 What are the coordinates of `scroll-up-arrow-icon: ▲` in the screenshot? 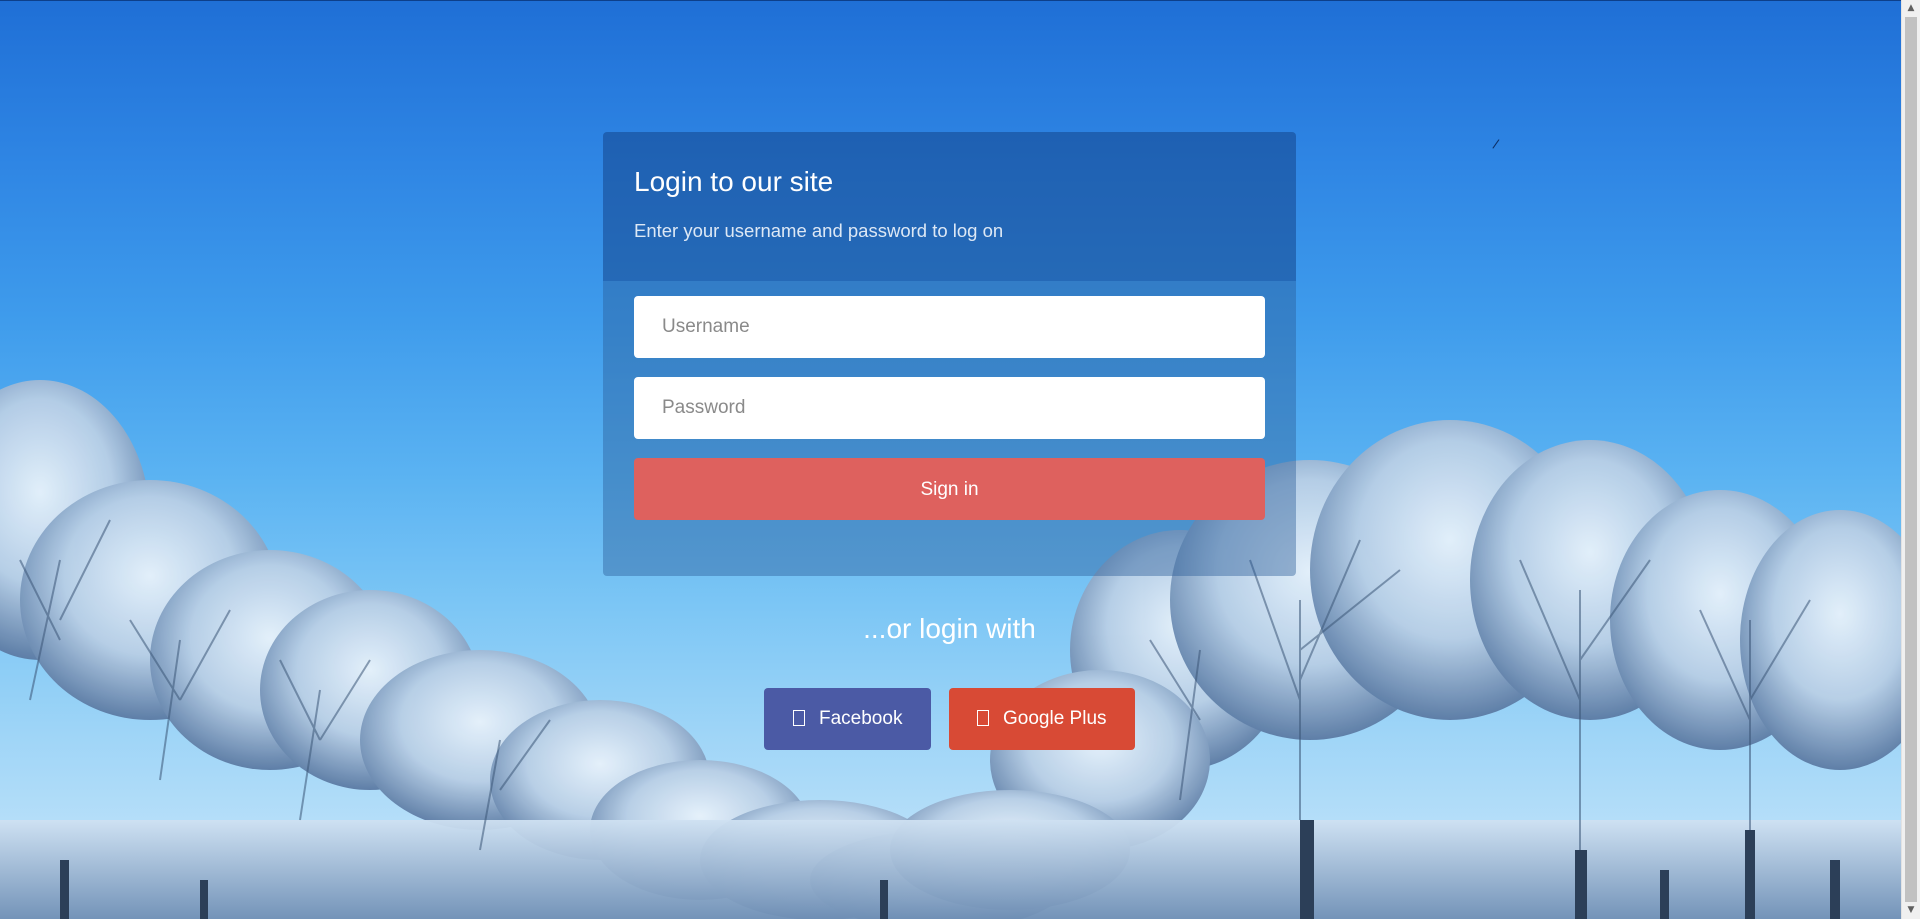 It's located at (1911, 8).